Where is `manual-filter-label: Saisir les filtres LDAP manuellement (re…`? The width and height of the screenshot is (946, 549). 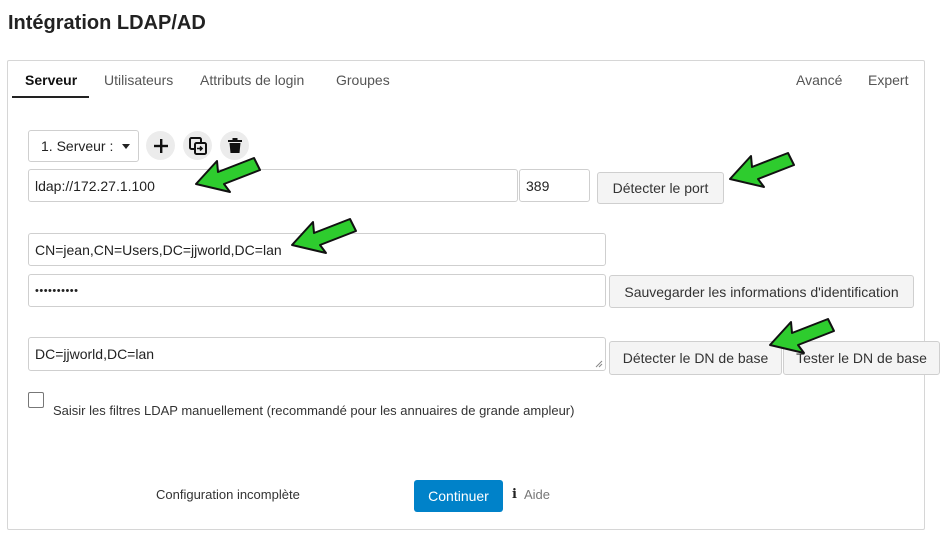
manual-filter-label: Saisir les filtres LDAP manuellement (re… is located at coordinates (314, 410).